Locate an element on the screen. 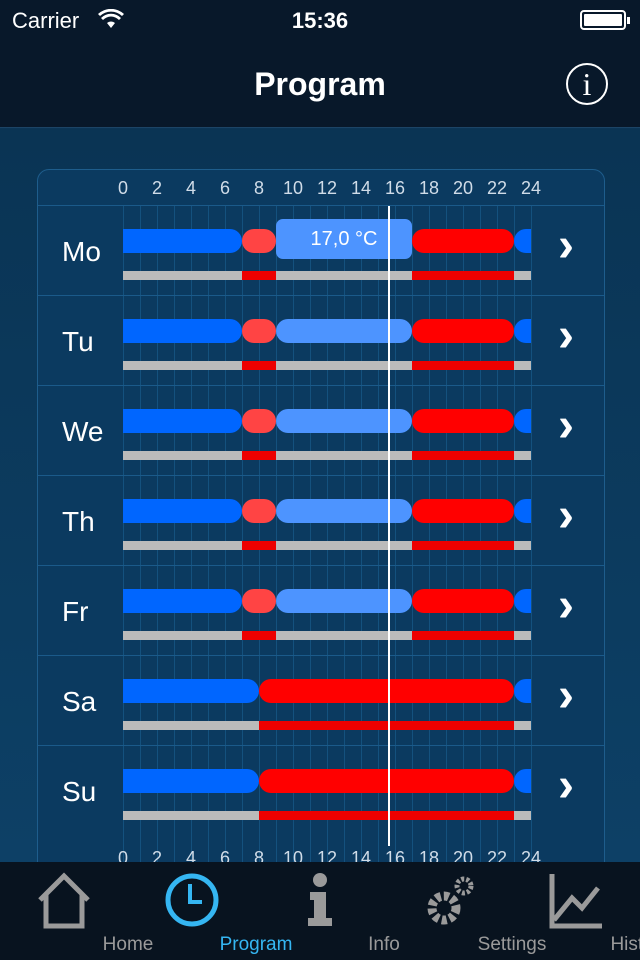  axis-tick: 14 is located at coordinates (361, 188).